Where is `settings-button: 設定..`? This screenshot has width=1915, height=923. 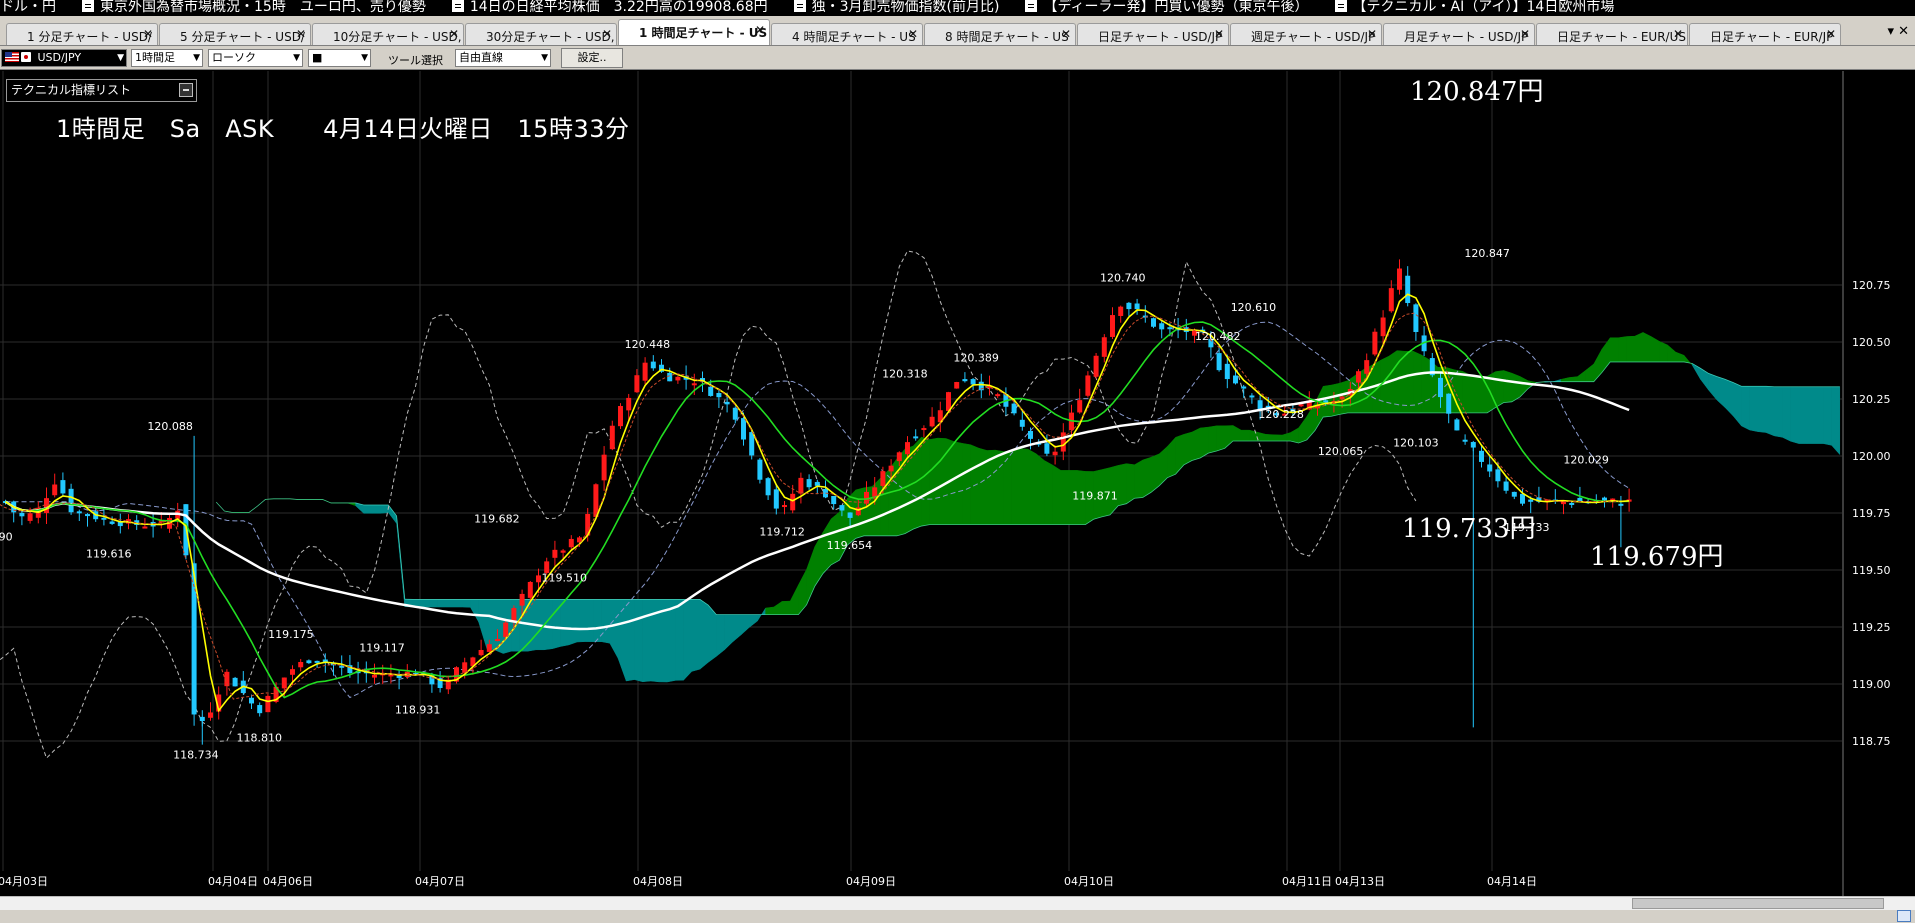 settings-button: 設定.. is located at coordinates (592, 58).